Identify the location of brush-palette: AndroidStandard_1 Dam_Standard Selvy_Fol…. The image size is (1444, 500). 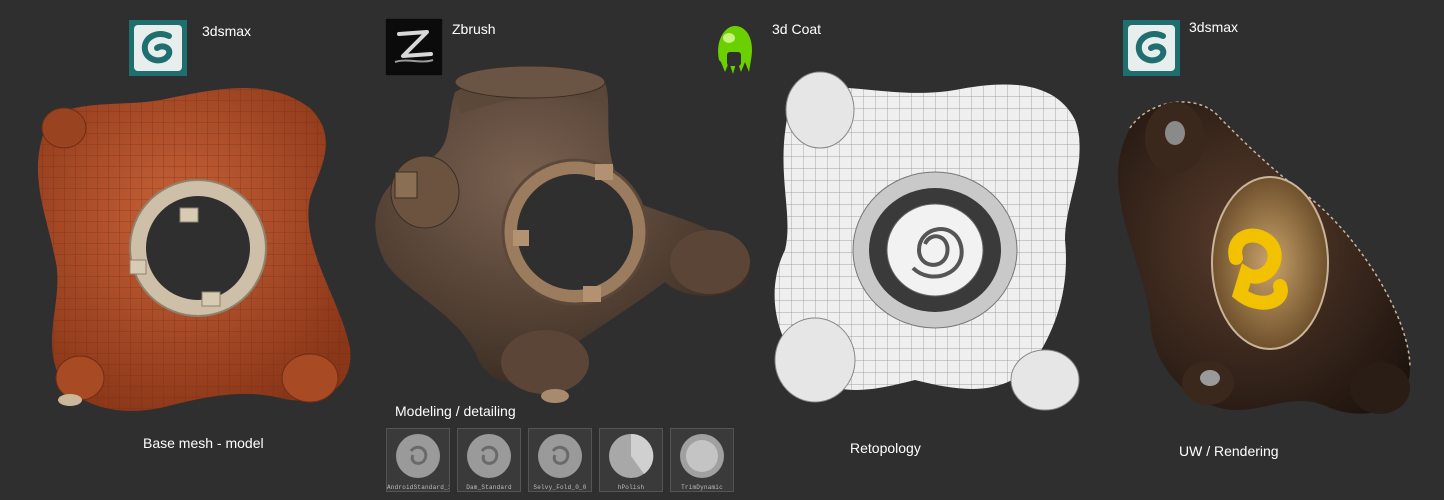
(560, 460).